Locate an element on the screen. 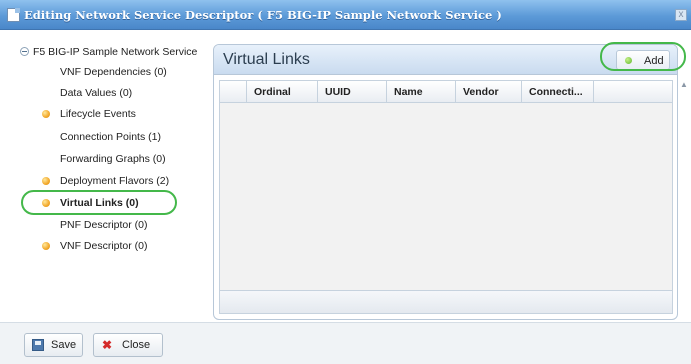  column-header-vendor: Vendor is located at coordinates (489, 92).